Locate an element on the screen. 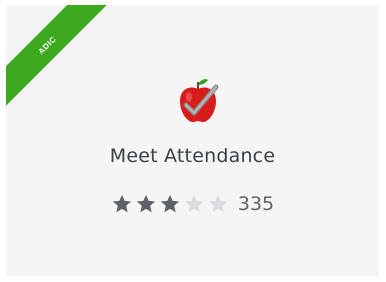  star-rating is located at coordinates (170, 204).